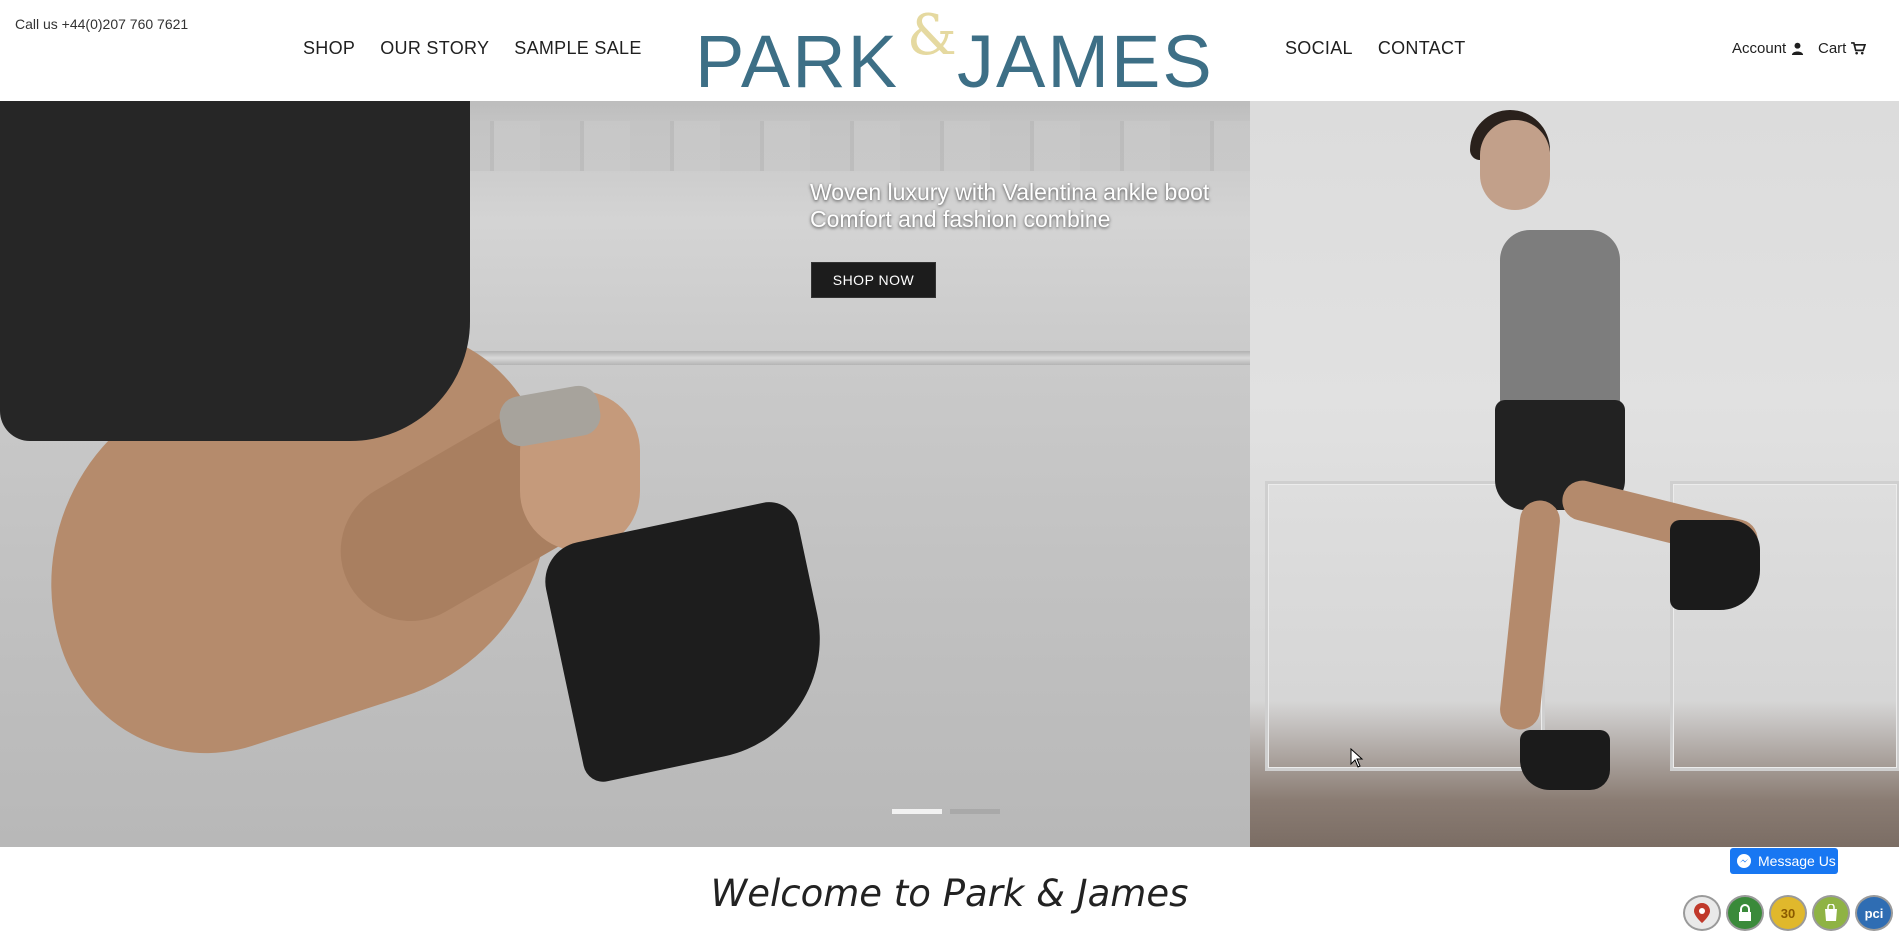 The image size is (1899, 931). Describe the element at coordinates (873, 280) in the screenshot. I see `shop-now-button: SHOP NOW` at that location.